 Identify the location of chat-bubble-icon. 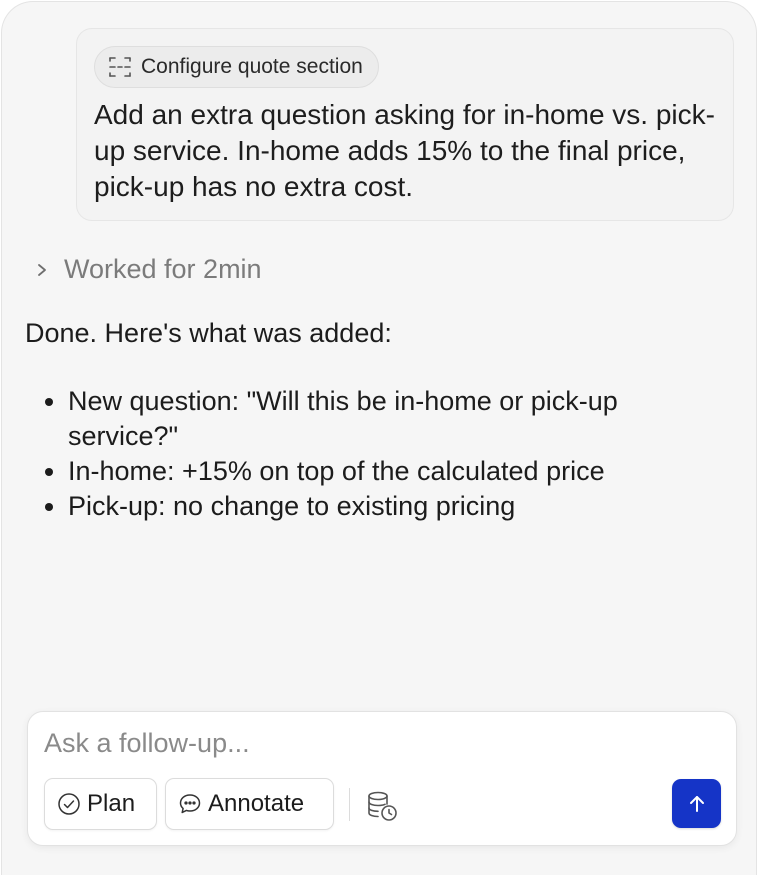
(190, 804).